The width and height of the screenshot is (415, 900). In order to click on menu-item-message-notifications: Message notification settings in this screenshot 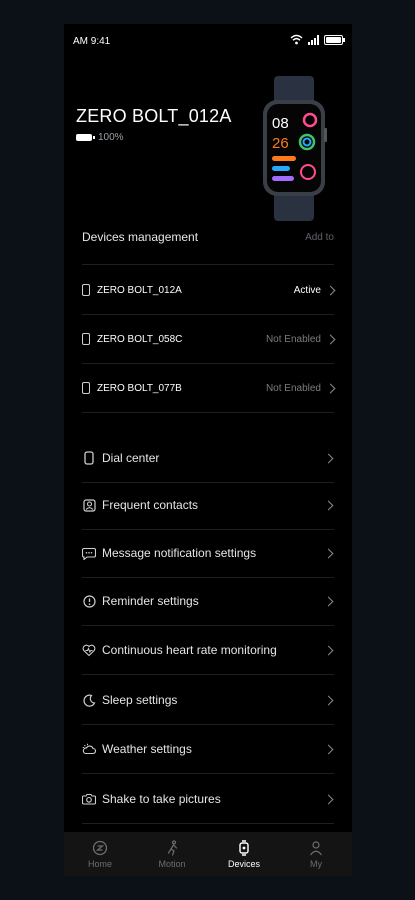, I will do `click(208, 553)`.